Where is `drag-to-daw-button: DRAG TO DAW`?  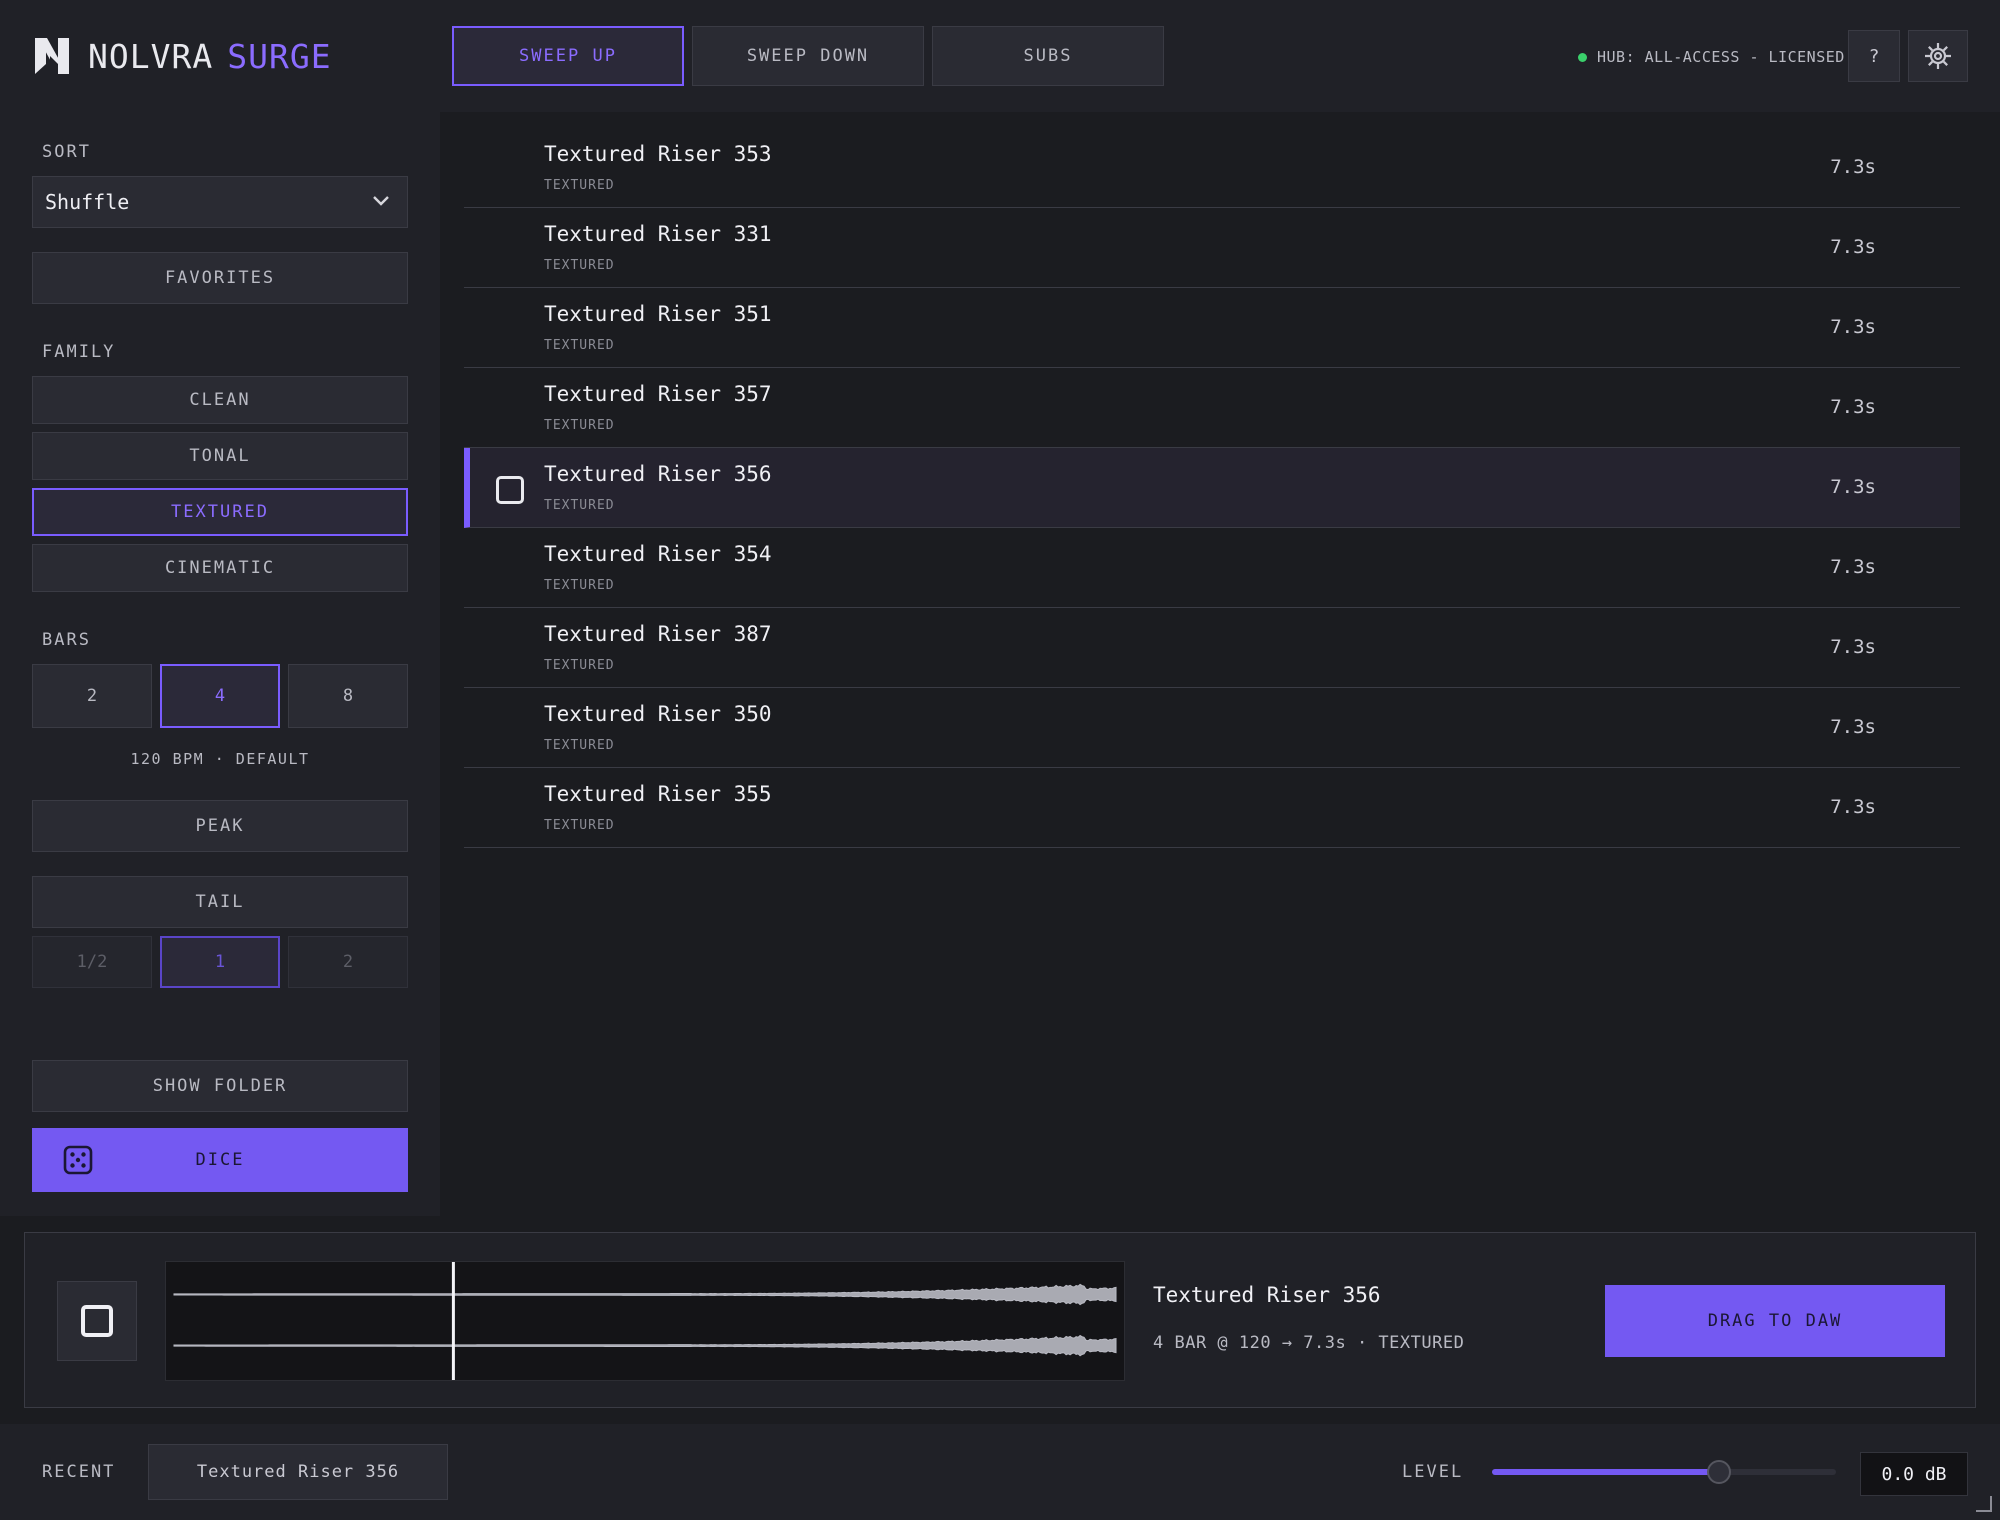
drag-to-daw-button: DRAG TO DAW is located at coordinates (1775, 1321).